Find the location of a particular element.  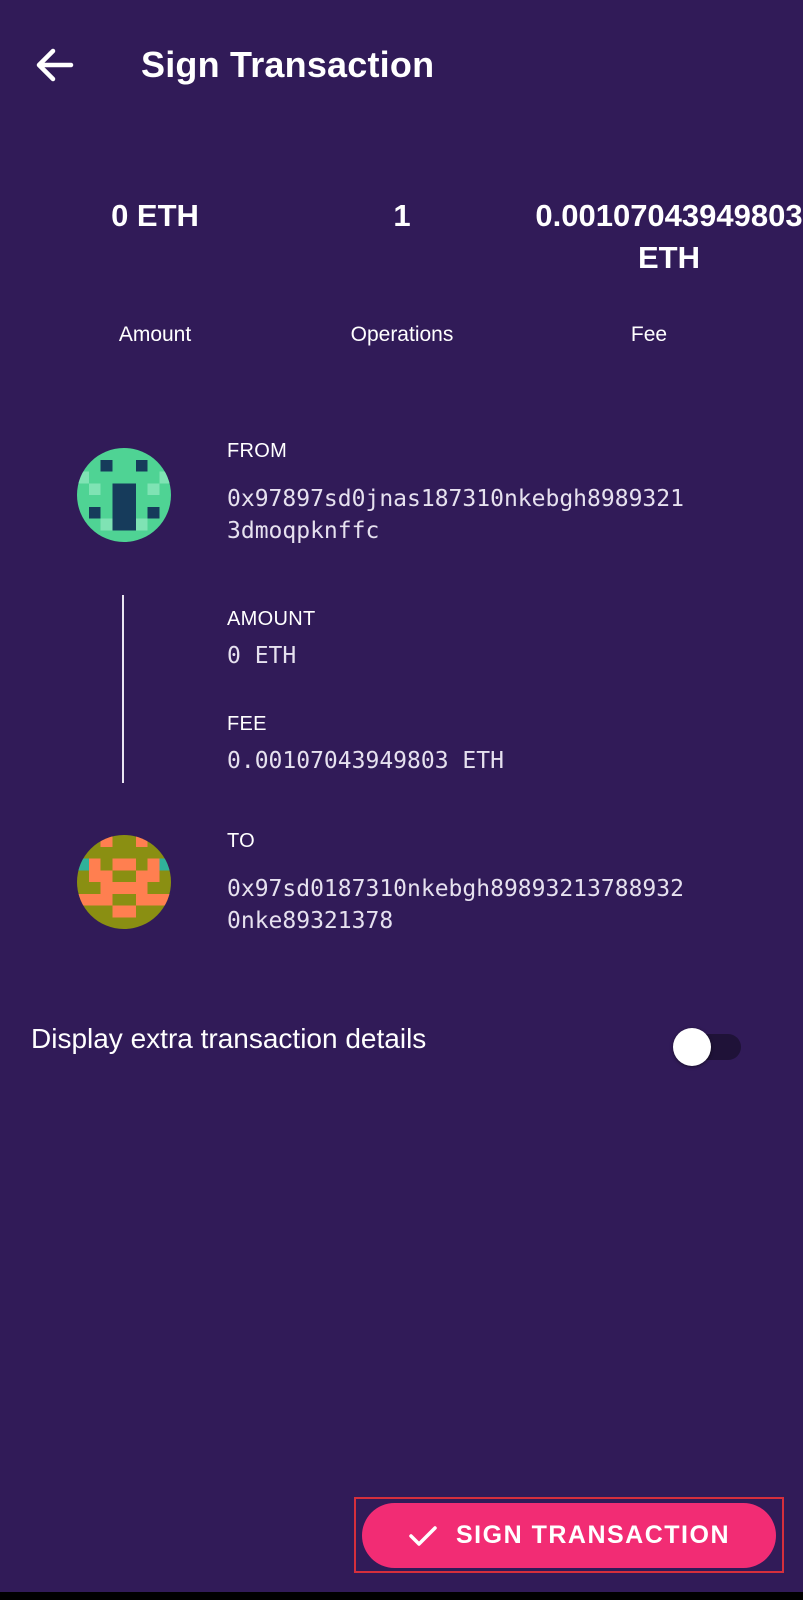

to-avatar-icon is located at coordinates (124, 882).